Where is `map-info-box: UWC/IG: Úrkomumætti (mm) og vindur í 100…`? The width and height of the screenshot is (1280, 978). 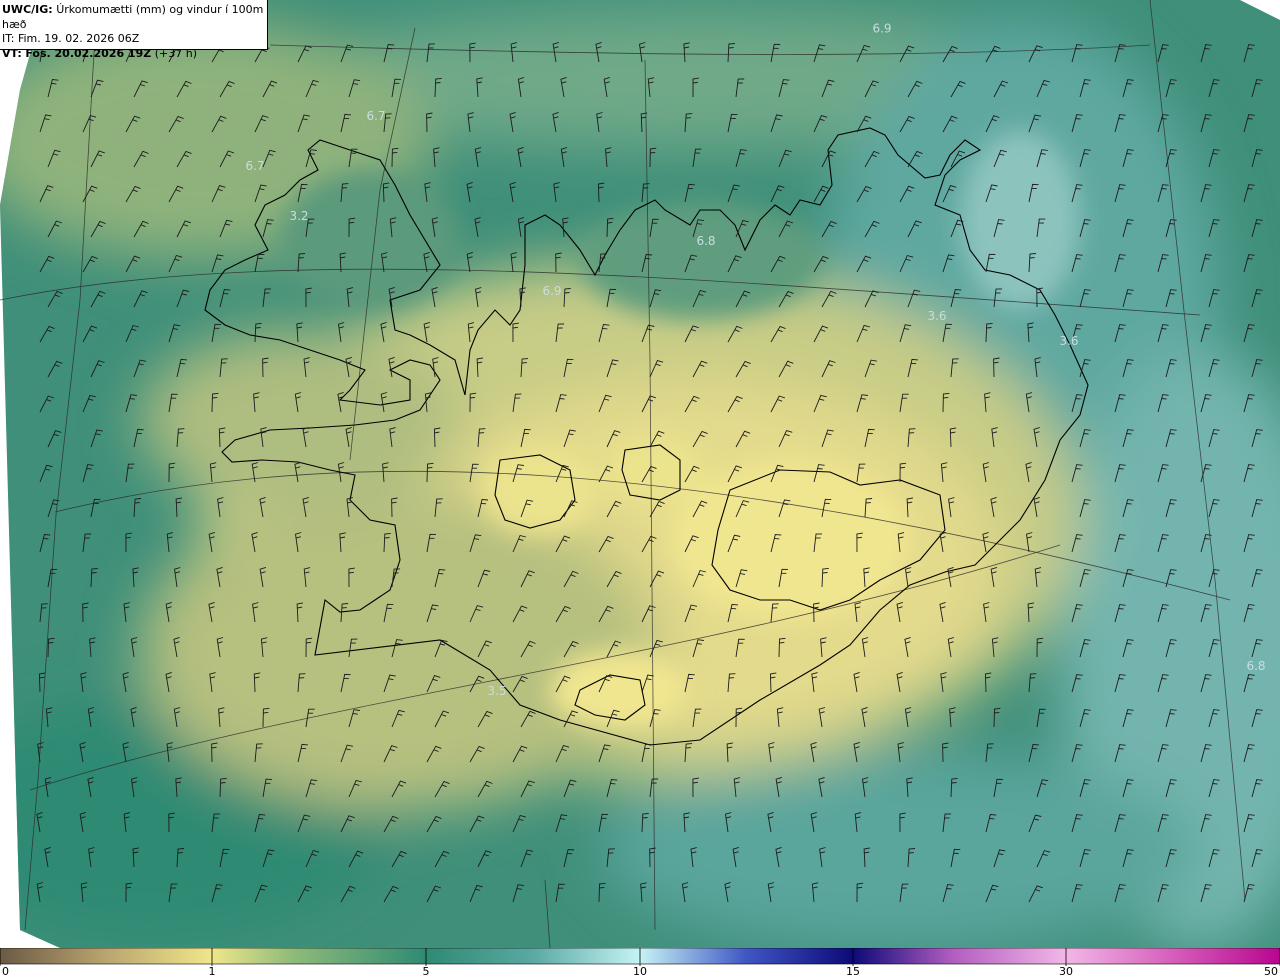
map-info-box: UWC/IG: Úrkomumætti (mm) og vindur í 100… is located at coordinates (134, 30).